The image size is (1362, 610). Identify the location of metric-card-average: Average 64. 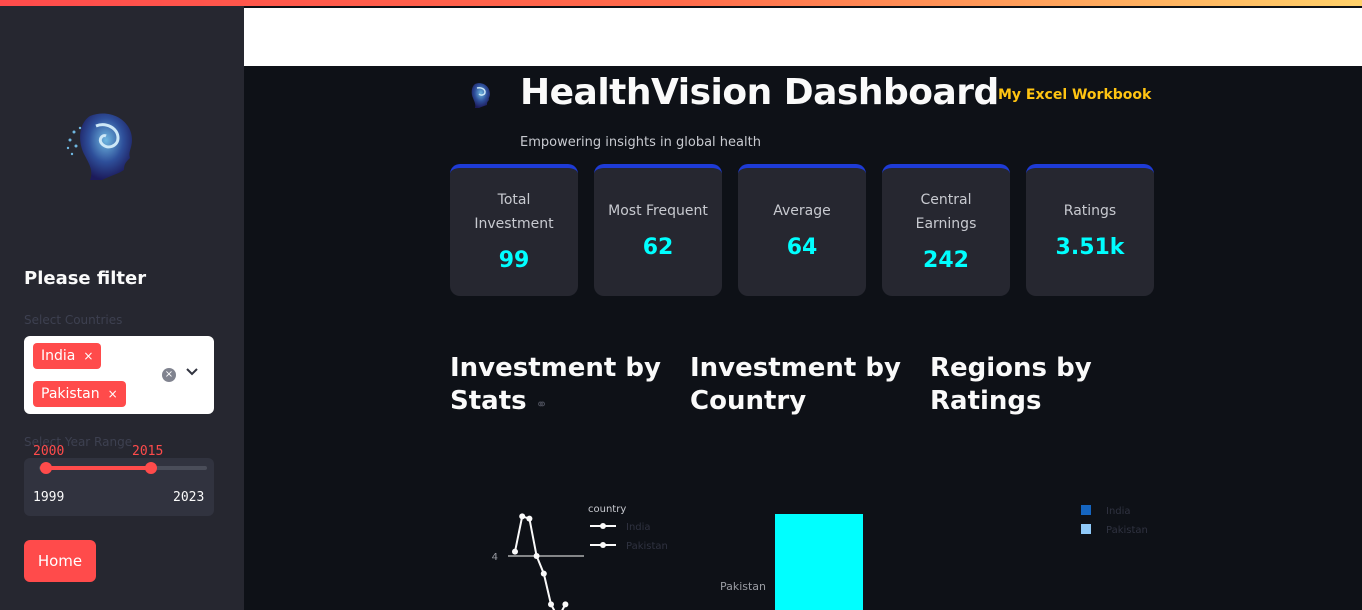
(802, 230).